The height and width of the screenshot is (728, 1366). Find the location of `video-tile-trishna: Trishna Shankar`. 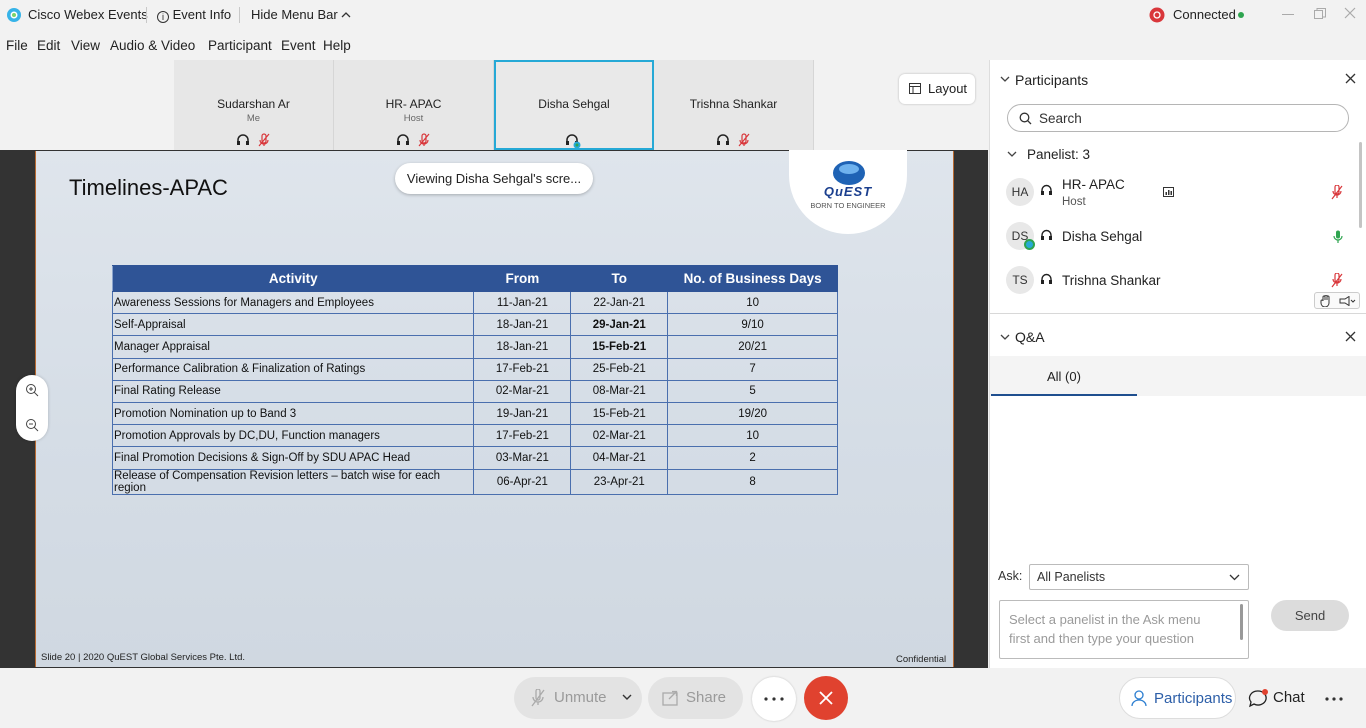

video-tile-trishna: Trishna Shankar is located at coordinates (734, 105).